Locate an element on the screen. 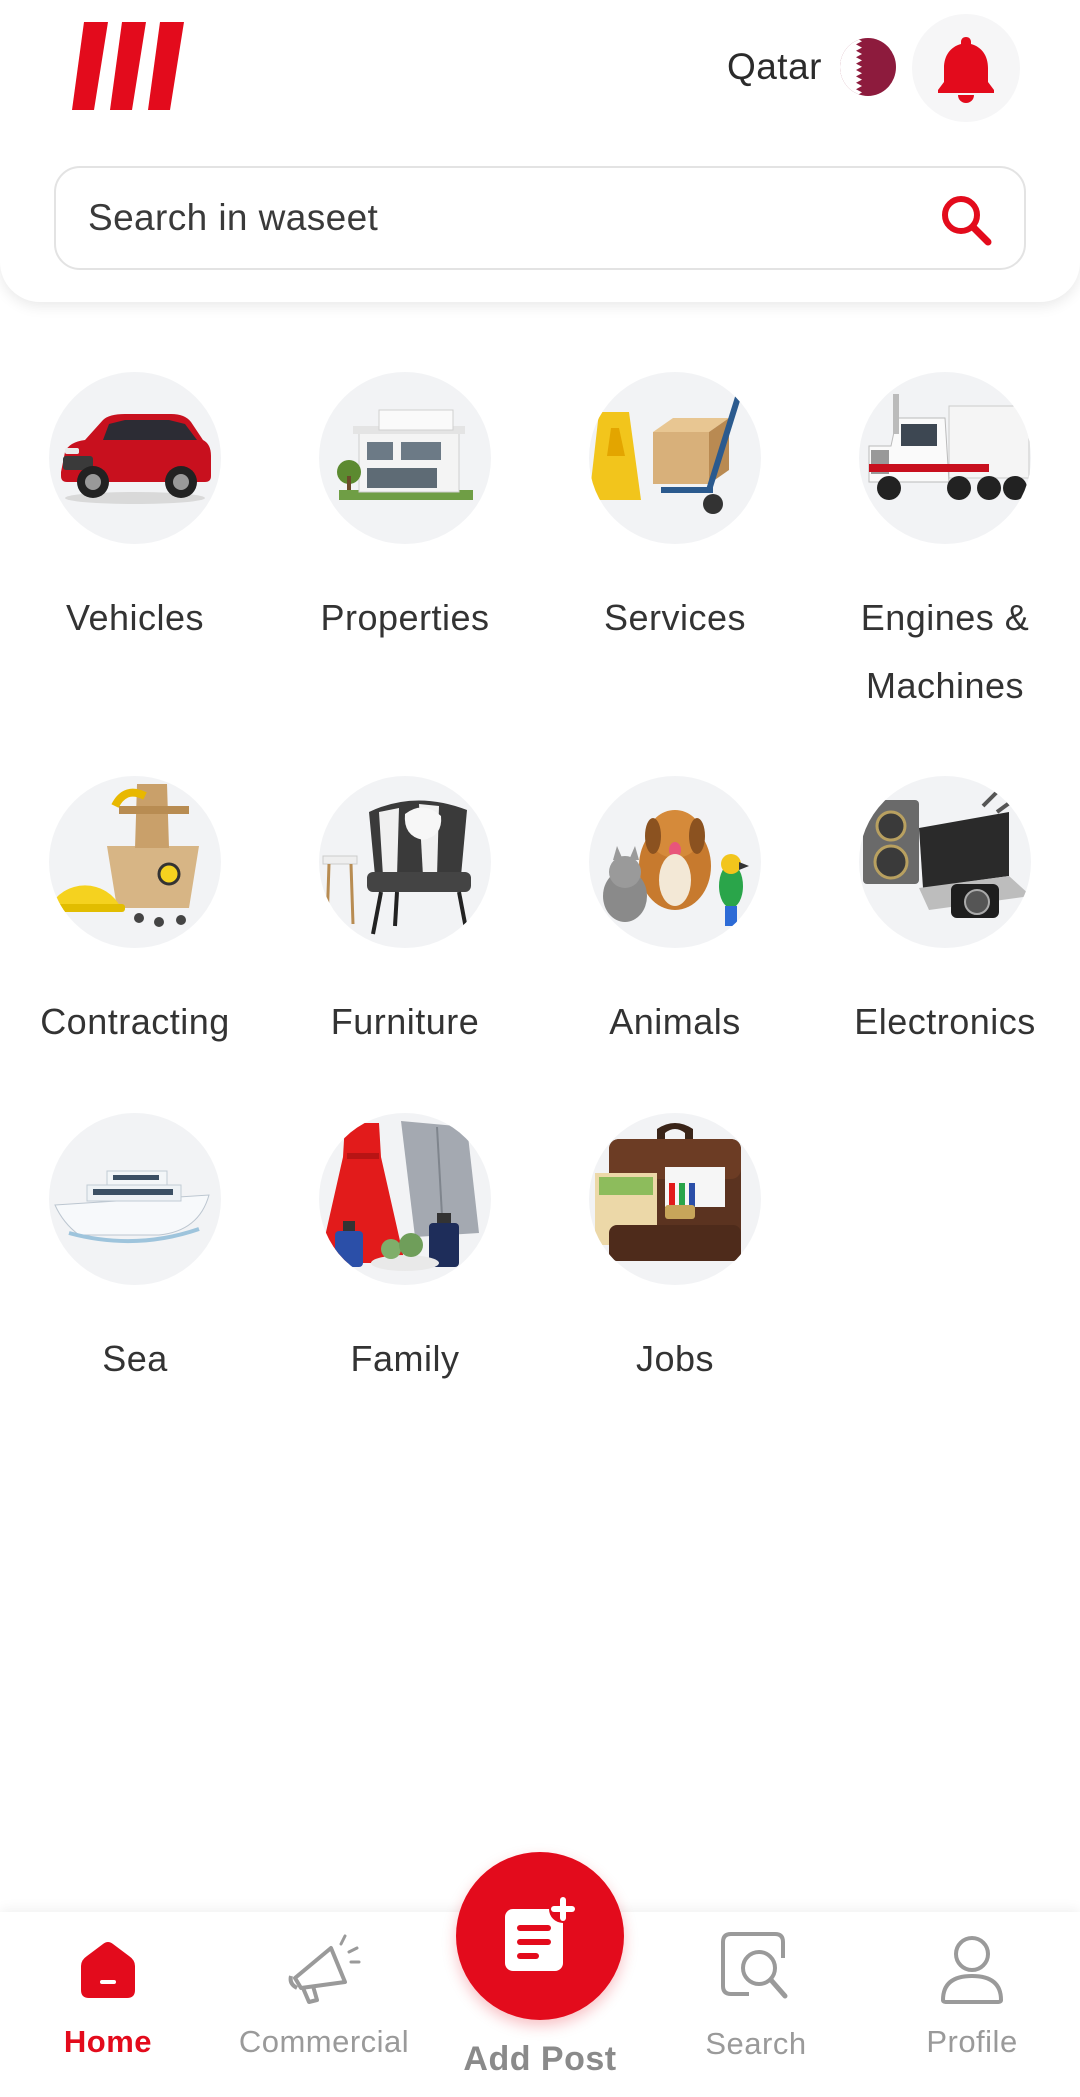 Image resolution: width=1080 pixels, height=2097 pixels. toolbox-icon is located at coordinates (135, 862).